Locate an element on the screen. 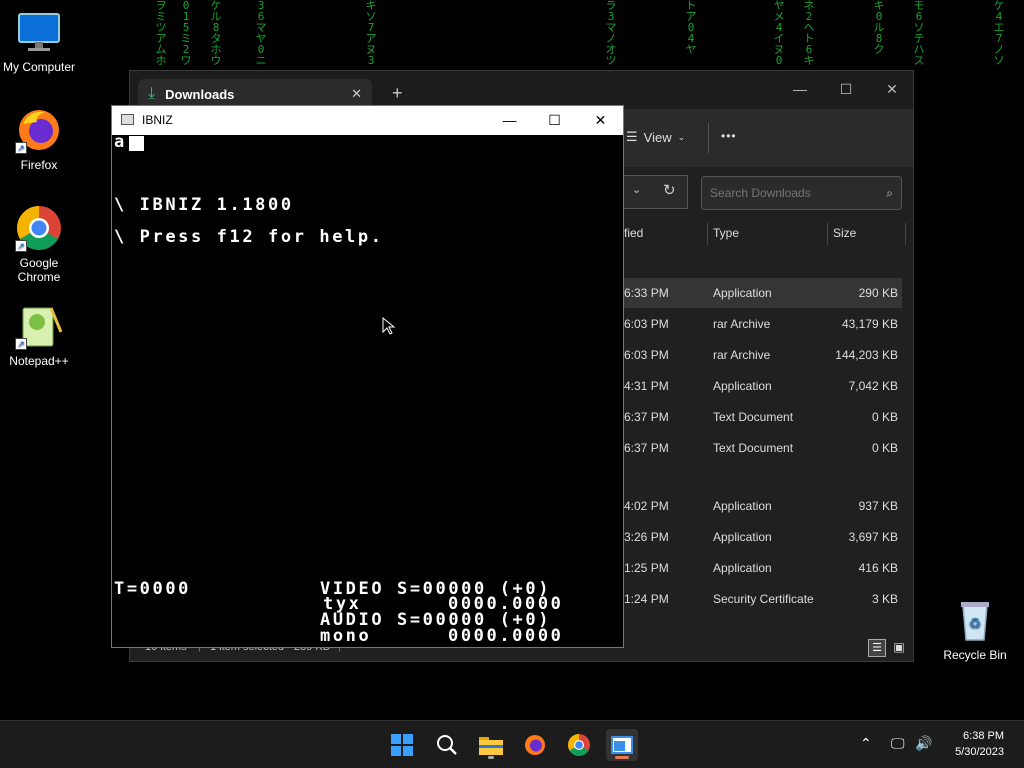 The width and height of the screenshot is (1024, 768). file-row: 6:03 PM rar Archive 43,179 KB is located at coordinates (756, 324).